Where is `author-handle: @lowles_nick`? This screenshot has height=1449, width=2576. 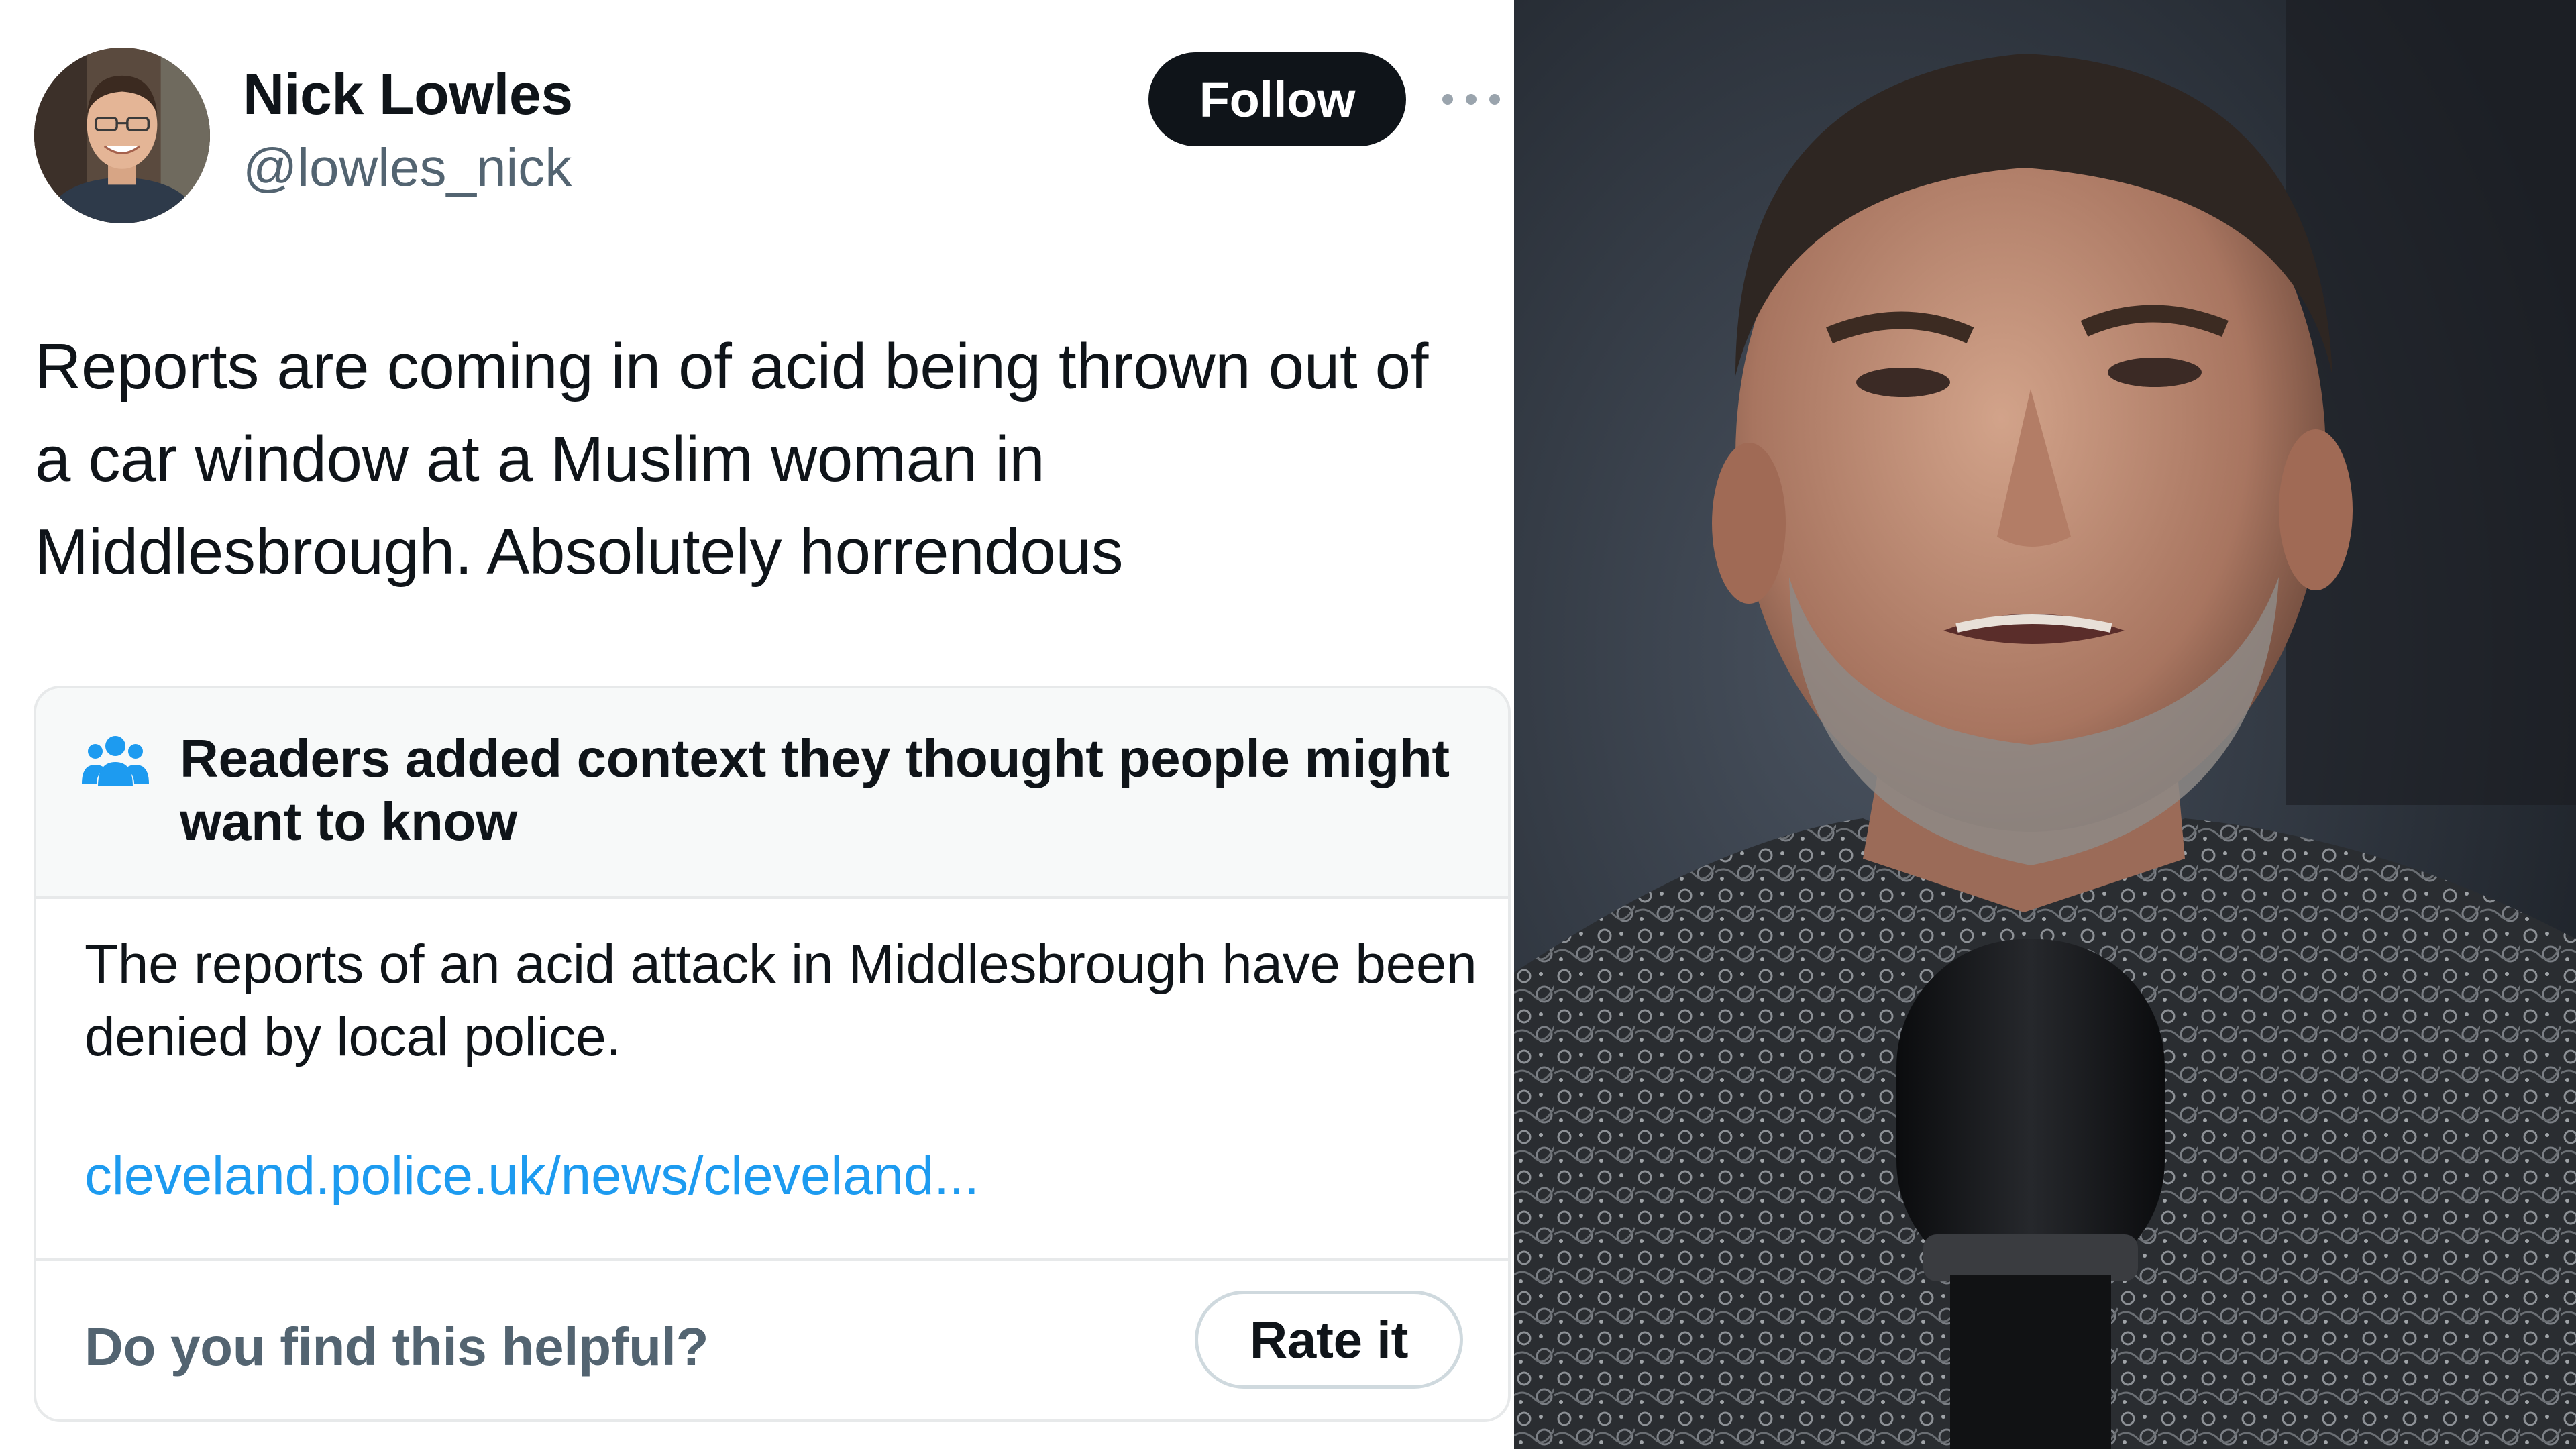
author-handle: @lowles_nick is located at coordinates (407, 168).